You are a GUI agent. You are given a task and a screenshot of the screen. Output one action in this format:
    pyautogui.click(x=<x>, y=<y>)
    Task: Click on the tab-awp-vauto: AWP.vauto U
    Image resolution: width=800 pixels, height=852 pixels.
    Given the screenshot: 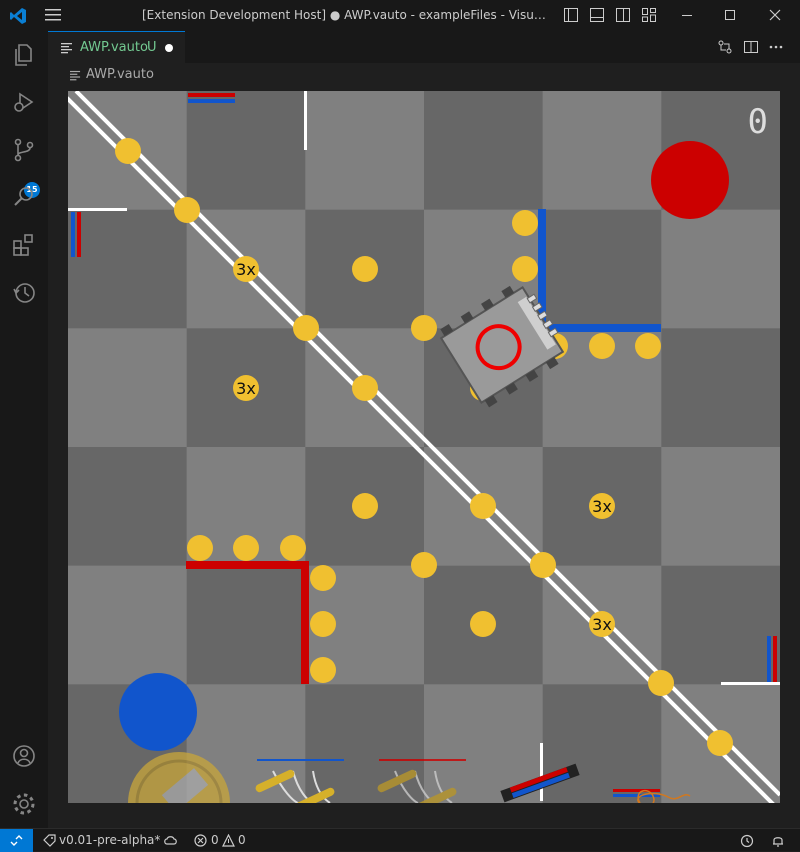 What is the action you would take?
    pyautogui.click(x=116, y=47)
    